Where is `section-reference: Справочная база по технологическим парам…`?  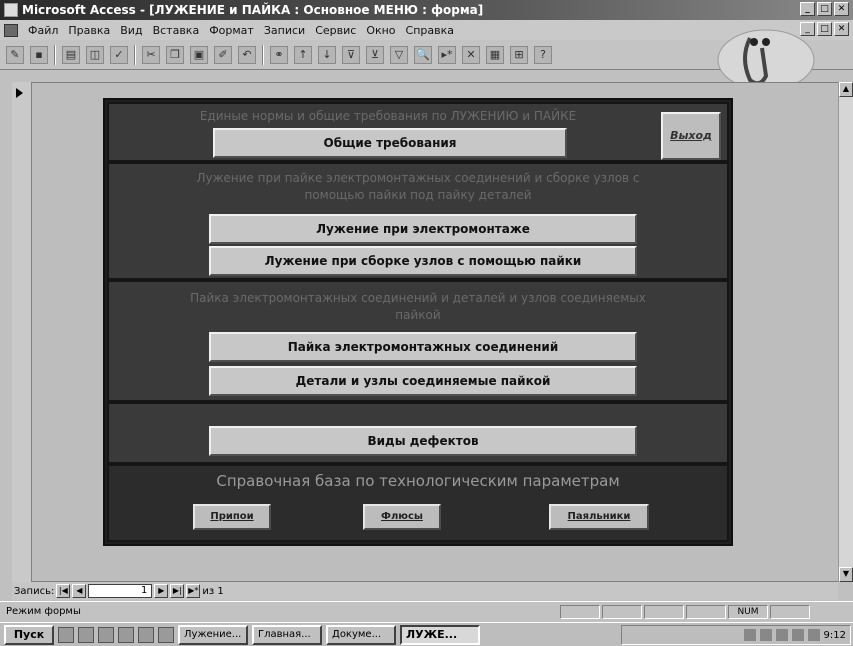
section-reference: Справочная база по технологическим парам… is located at coordinates (418, 503).